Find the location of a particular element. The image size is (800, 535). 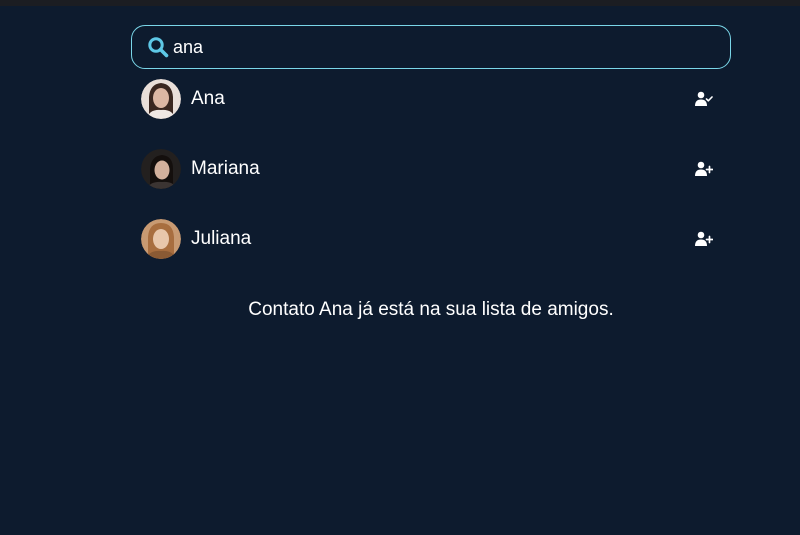

search-icon is located at coordinates (158, 47).